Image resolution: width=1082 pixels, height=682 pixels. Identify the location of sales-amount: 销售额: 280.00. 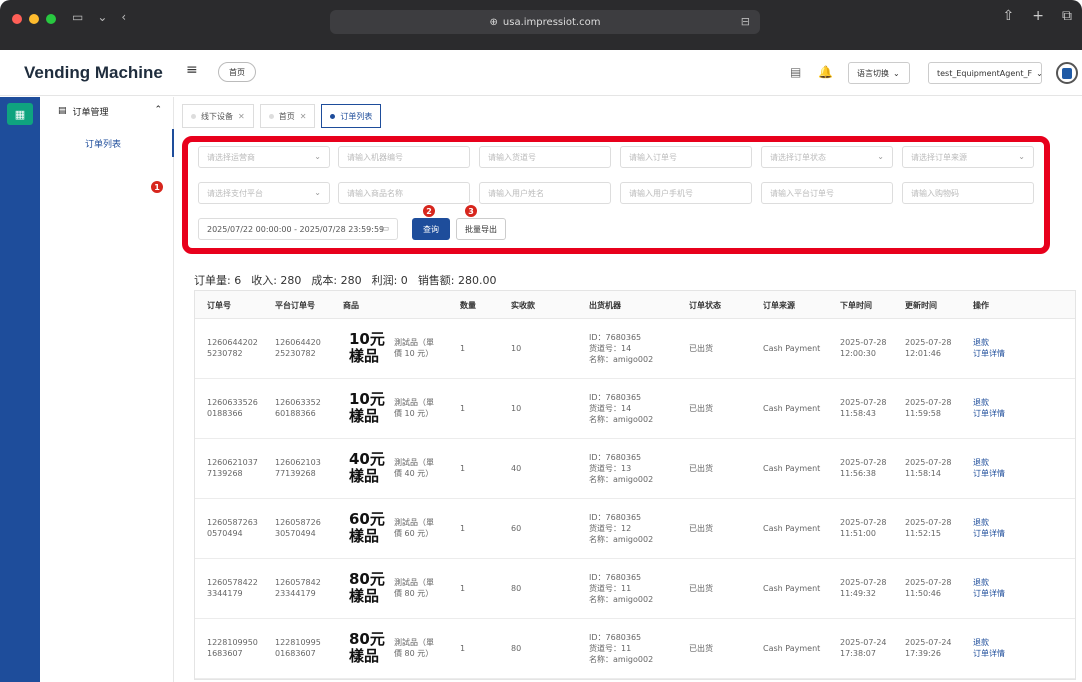
(457, 280).